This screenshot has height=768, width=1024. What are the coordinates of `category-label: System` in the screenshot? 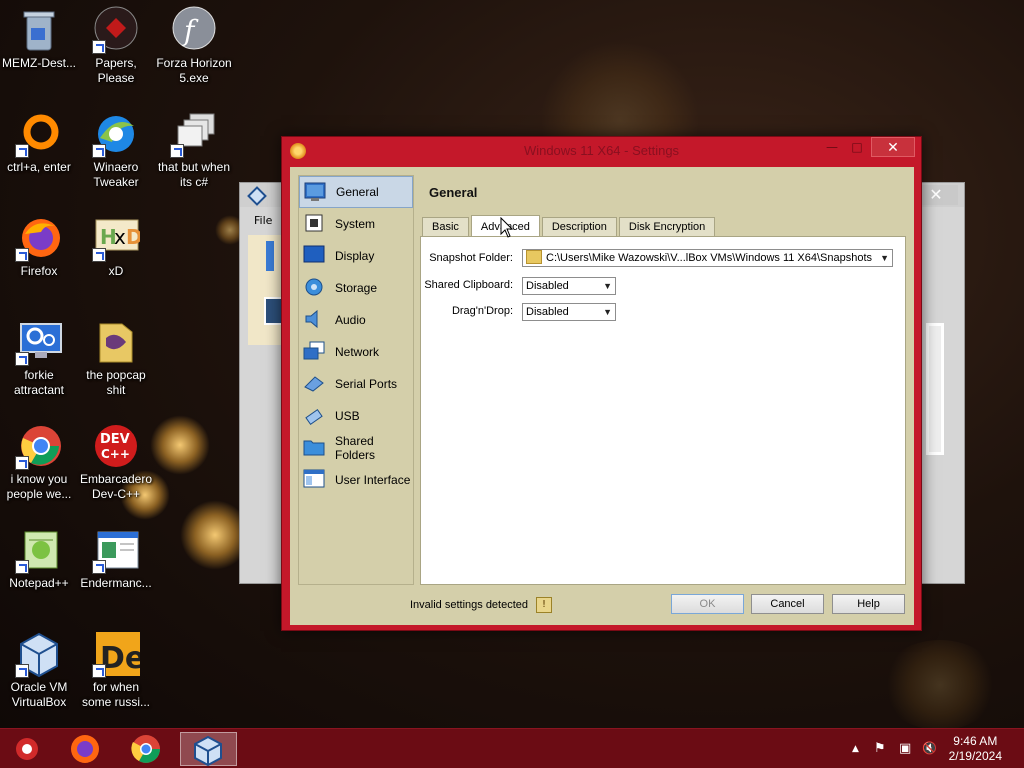 It's located at (355, 224).